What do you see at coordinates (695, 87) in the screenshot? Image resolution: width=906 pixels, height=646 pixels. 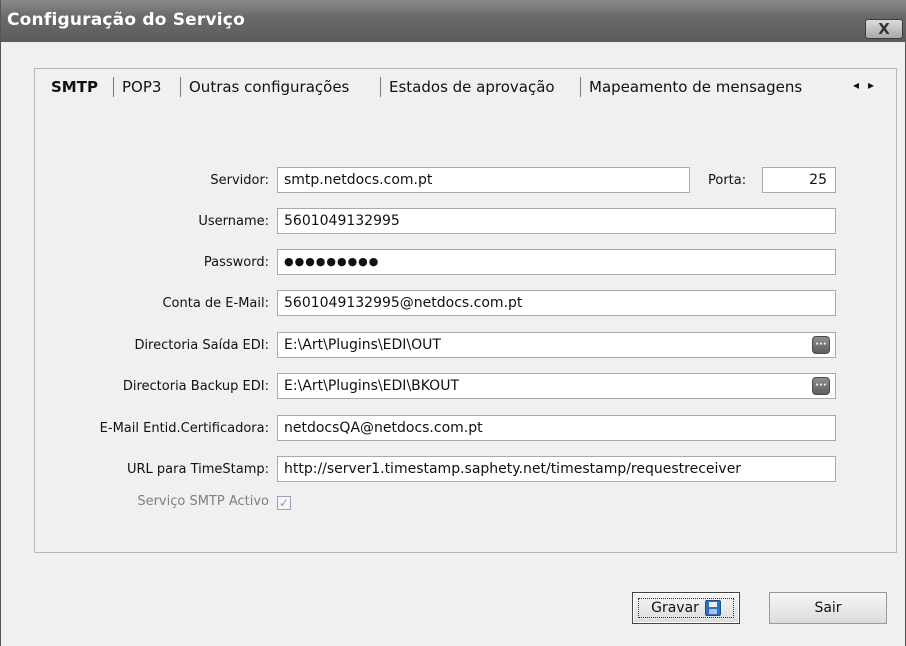 I see `tab-mapeamento-mensagens: Mapeamento de mensagens` at bounding box center [695, 87].